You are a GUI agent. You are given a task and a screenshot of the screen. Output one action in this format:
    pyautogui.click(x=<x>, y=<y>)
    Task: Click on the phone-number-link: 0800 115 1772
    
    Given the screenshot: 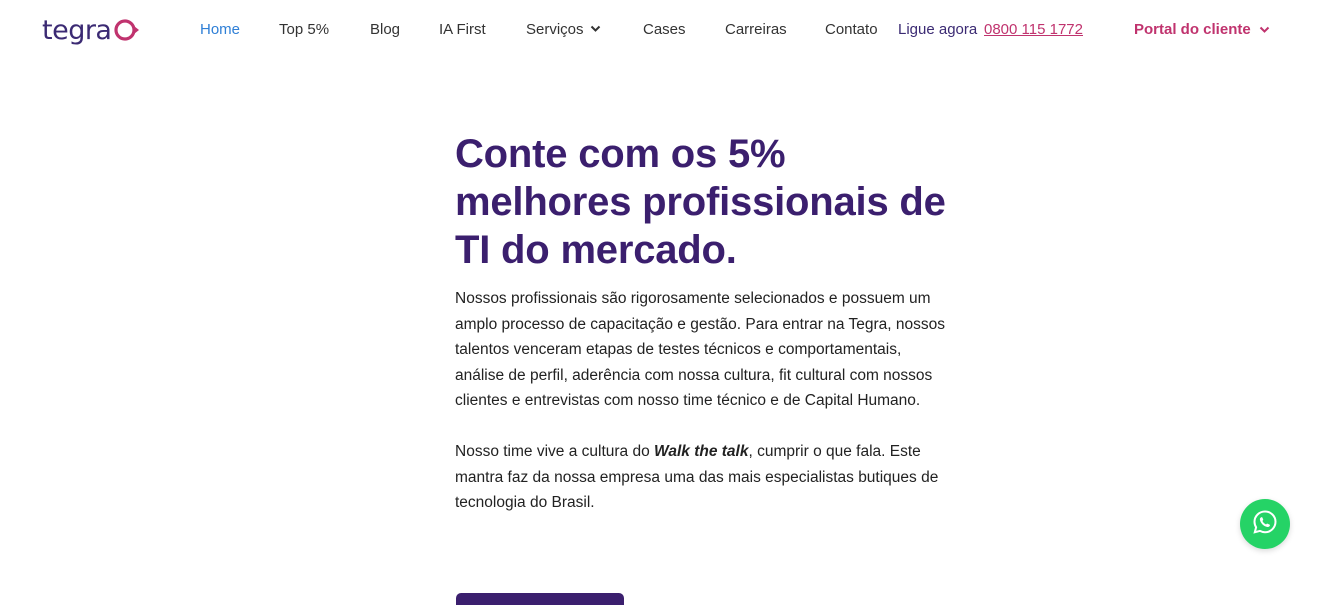 What is the action you would take?
    pyautogui.click(x=1033, y=30)
    